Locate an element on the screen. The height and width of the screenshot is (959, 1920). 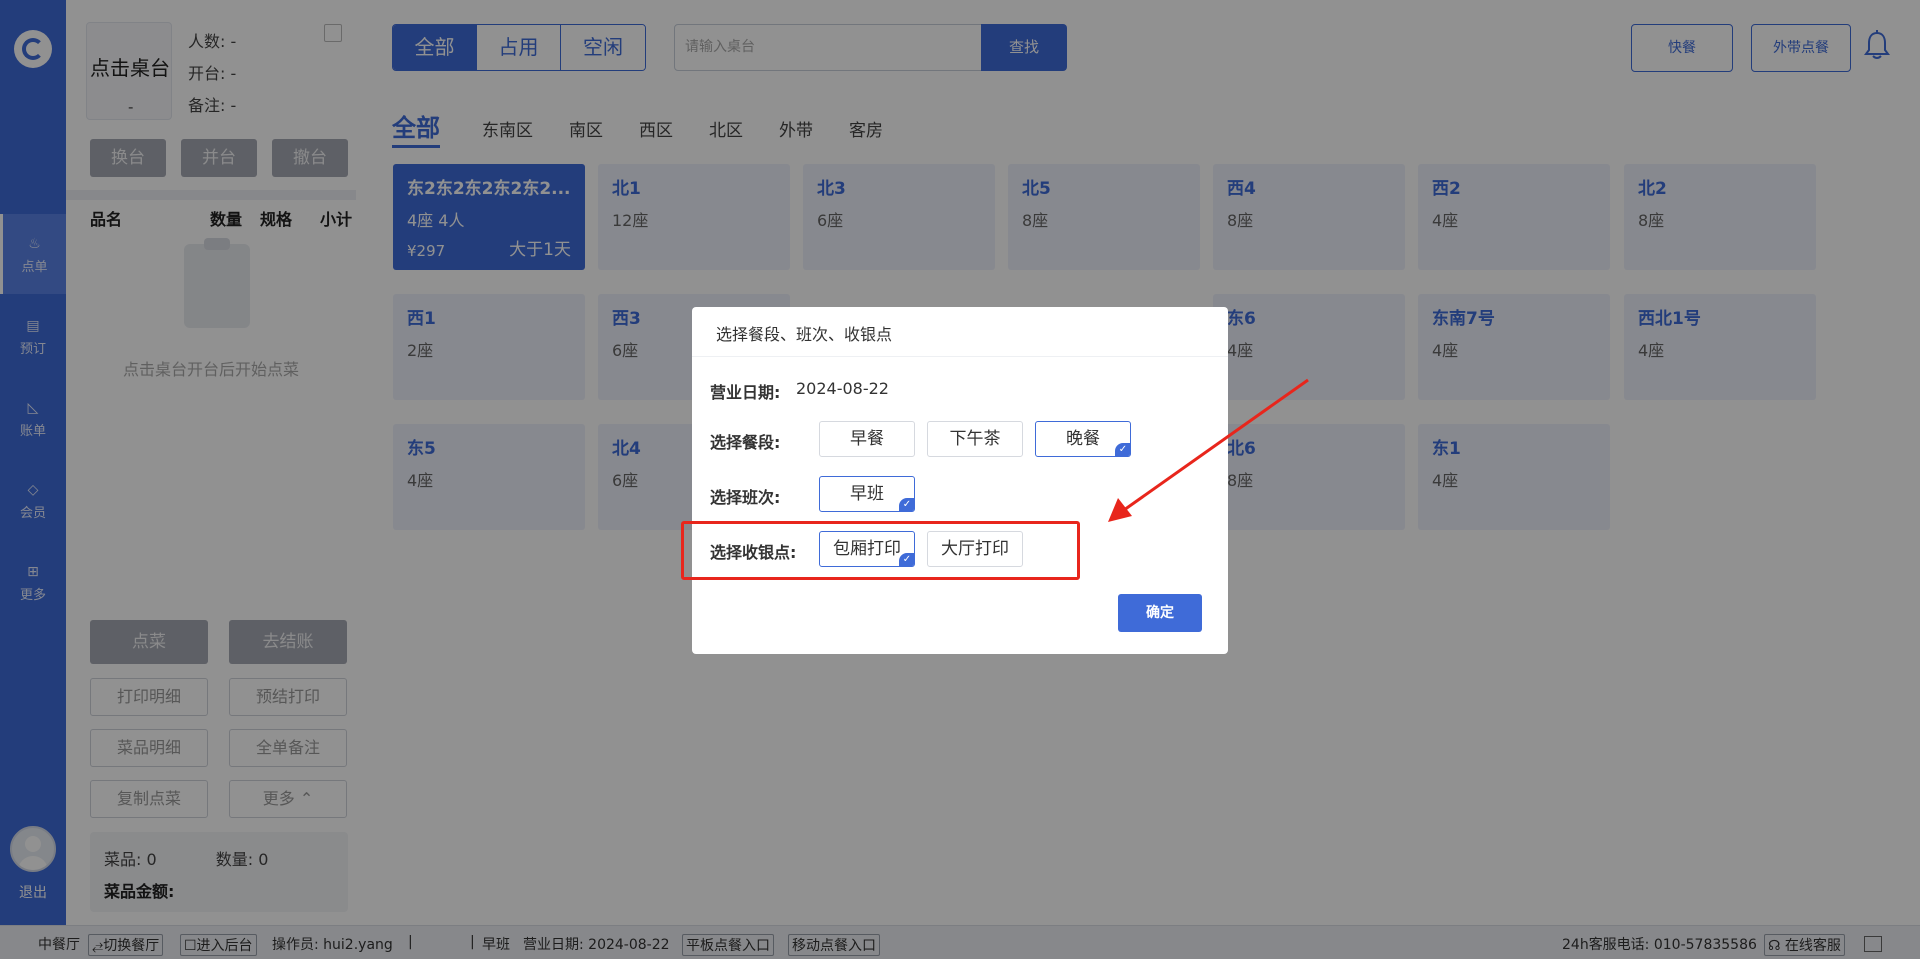
meal-option-breakfast: 早餐 is located at coordinates (867, 439).